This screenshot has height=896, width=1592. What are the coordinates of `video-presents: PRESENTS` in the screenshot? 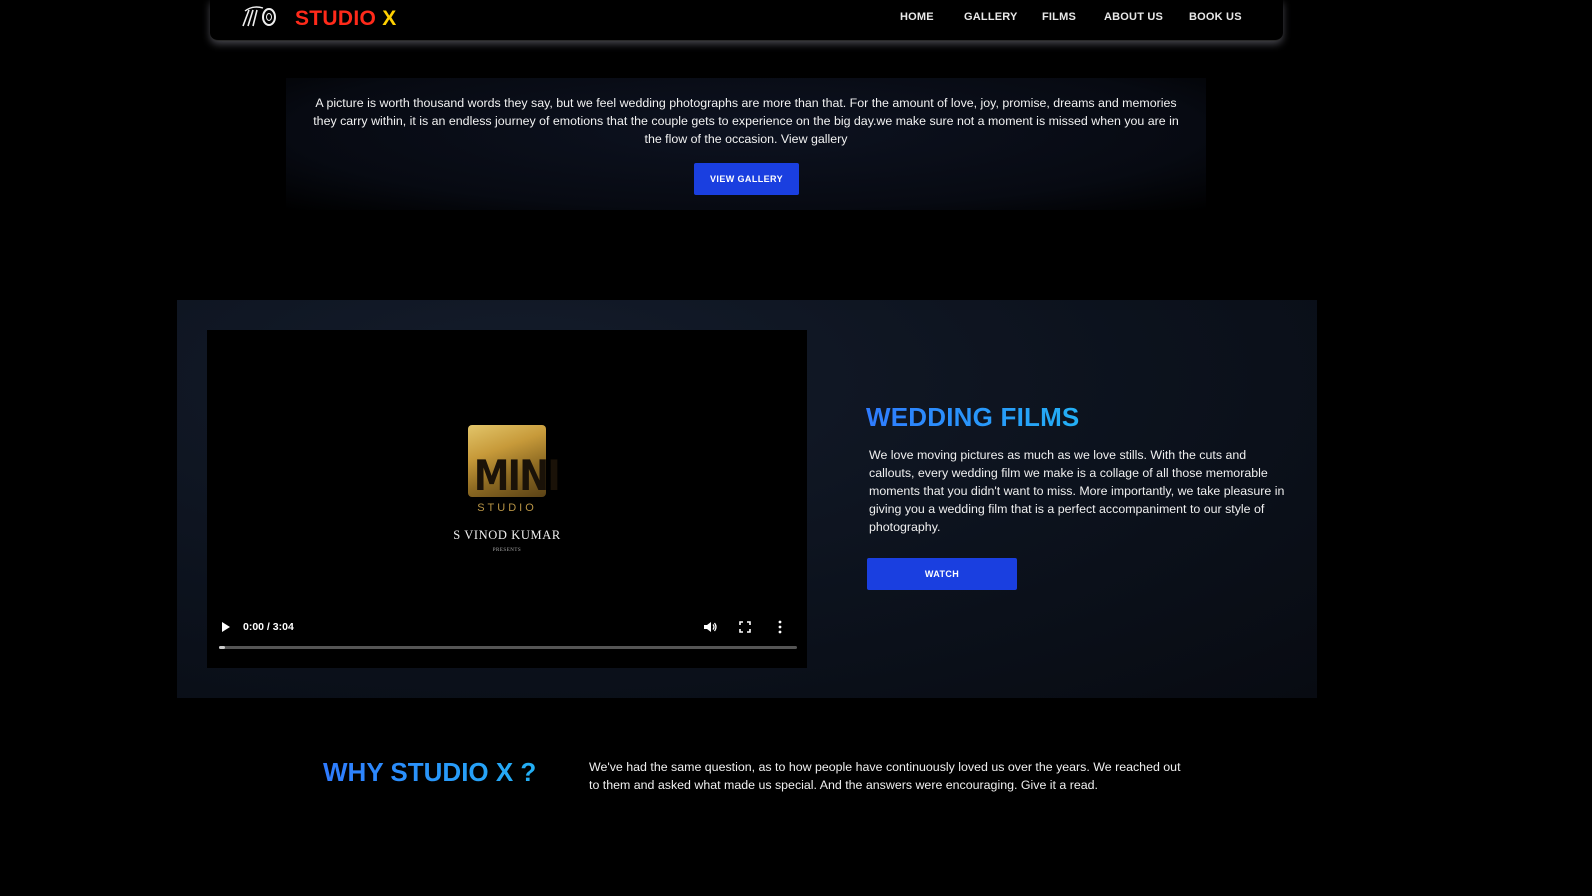 It's located at (507, 550).